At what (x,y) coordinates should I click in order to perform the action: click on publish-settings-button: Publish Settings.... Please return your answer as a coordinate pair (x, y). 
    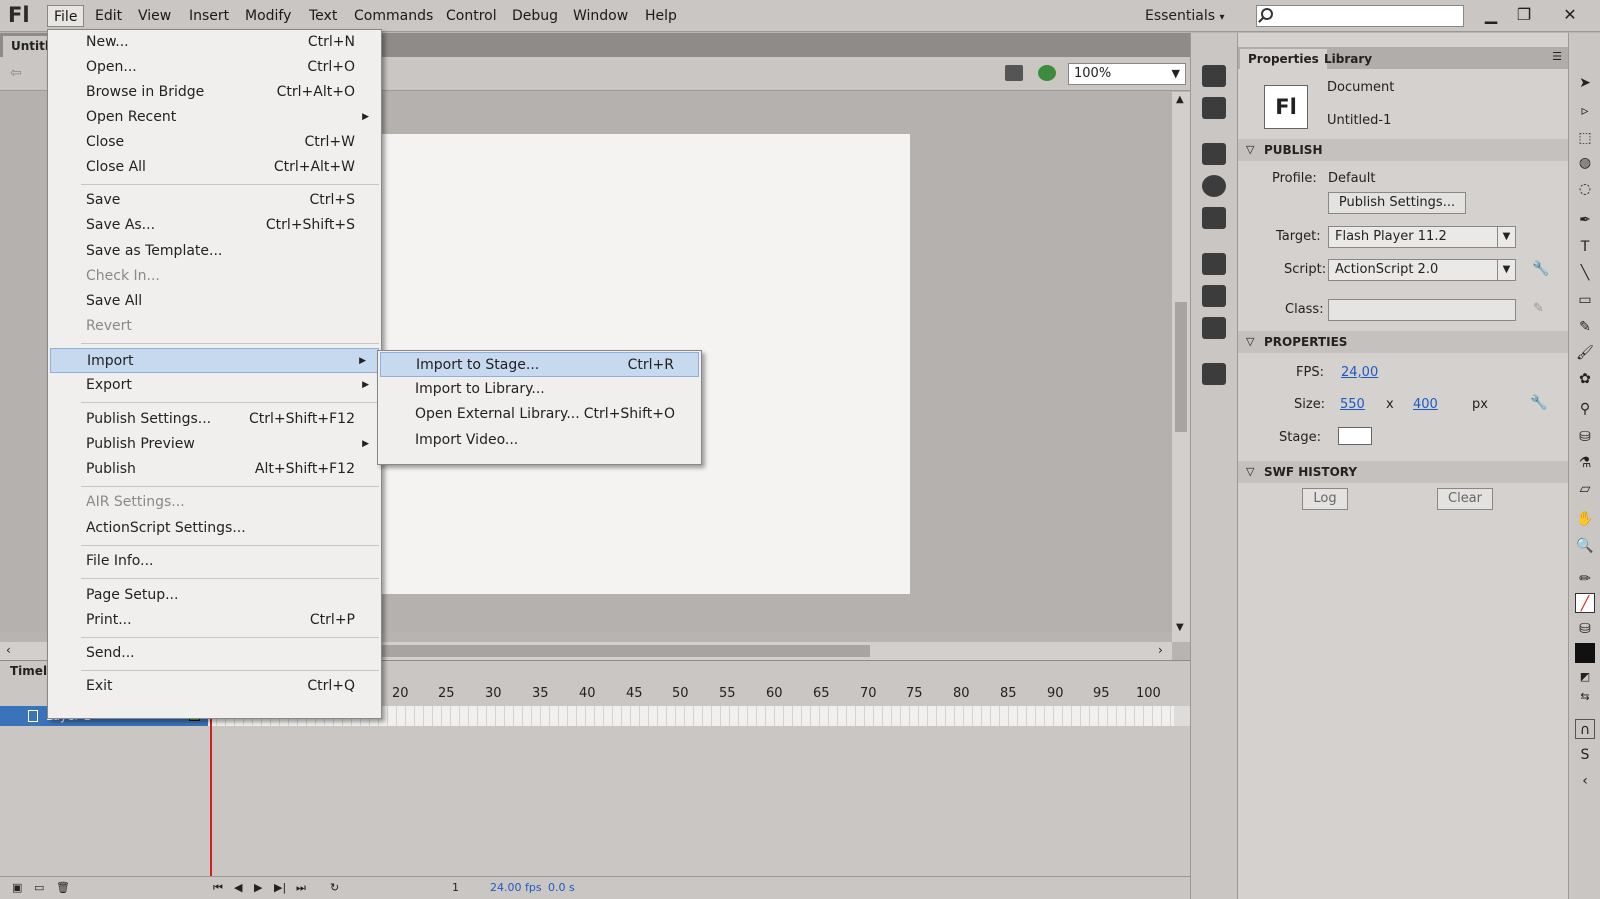
    Looking at the image, I should click on (1397, 203).